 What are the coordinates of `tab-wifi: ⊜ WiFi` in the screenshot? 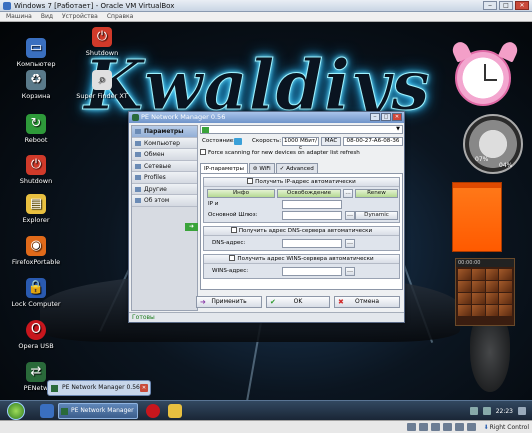 It's located at (261, 168).